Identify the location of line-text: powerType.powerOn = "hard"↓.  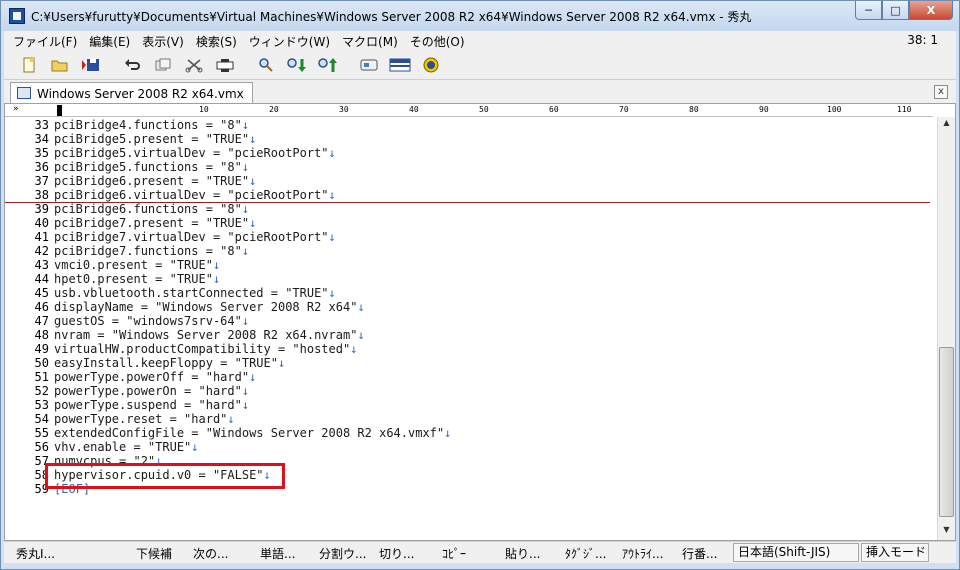
(151, 391).